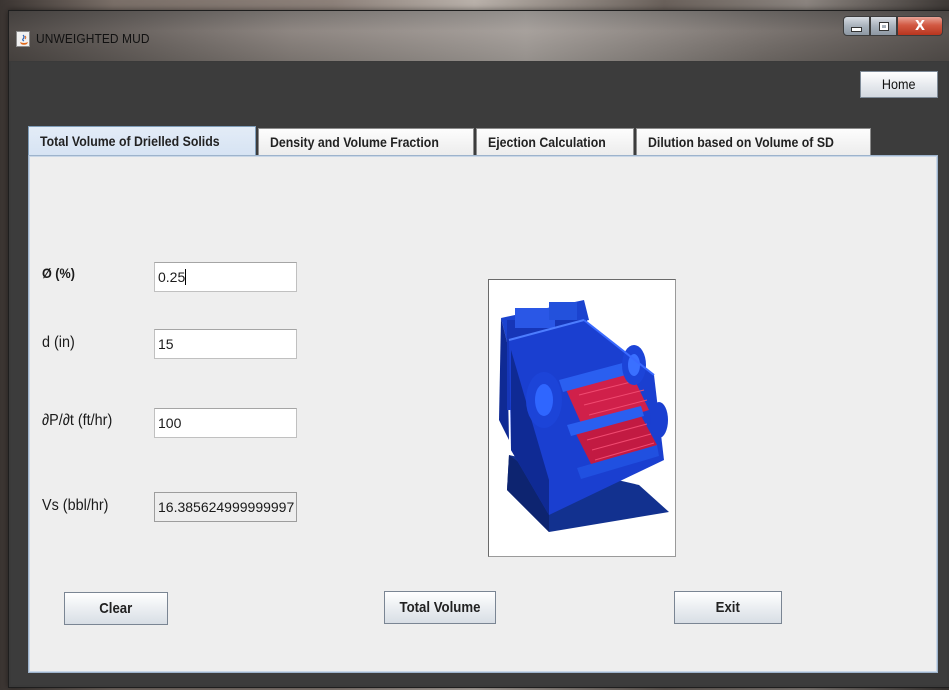 Image resolution: width=949 pixels, height=690 pixels. Describe the element at coordinates (75, 505) in the screenshot. I see `vs-label: Vs (bbl/hr)` at that location.